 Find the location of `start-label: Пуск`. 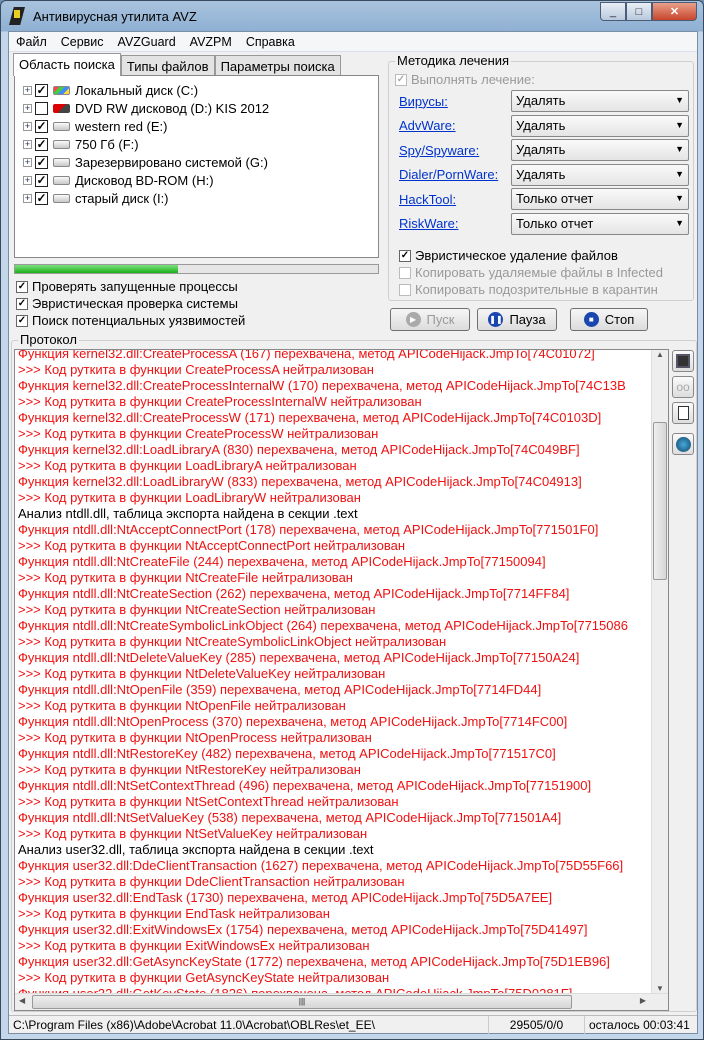

start-label: Пуск is located at coordinates (440, 319).